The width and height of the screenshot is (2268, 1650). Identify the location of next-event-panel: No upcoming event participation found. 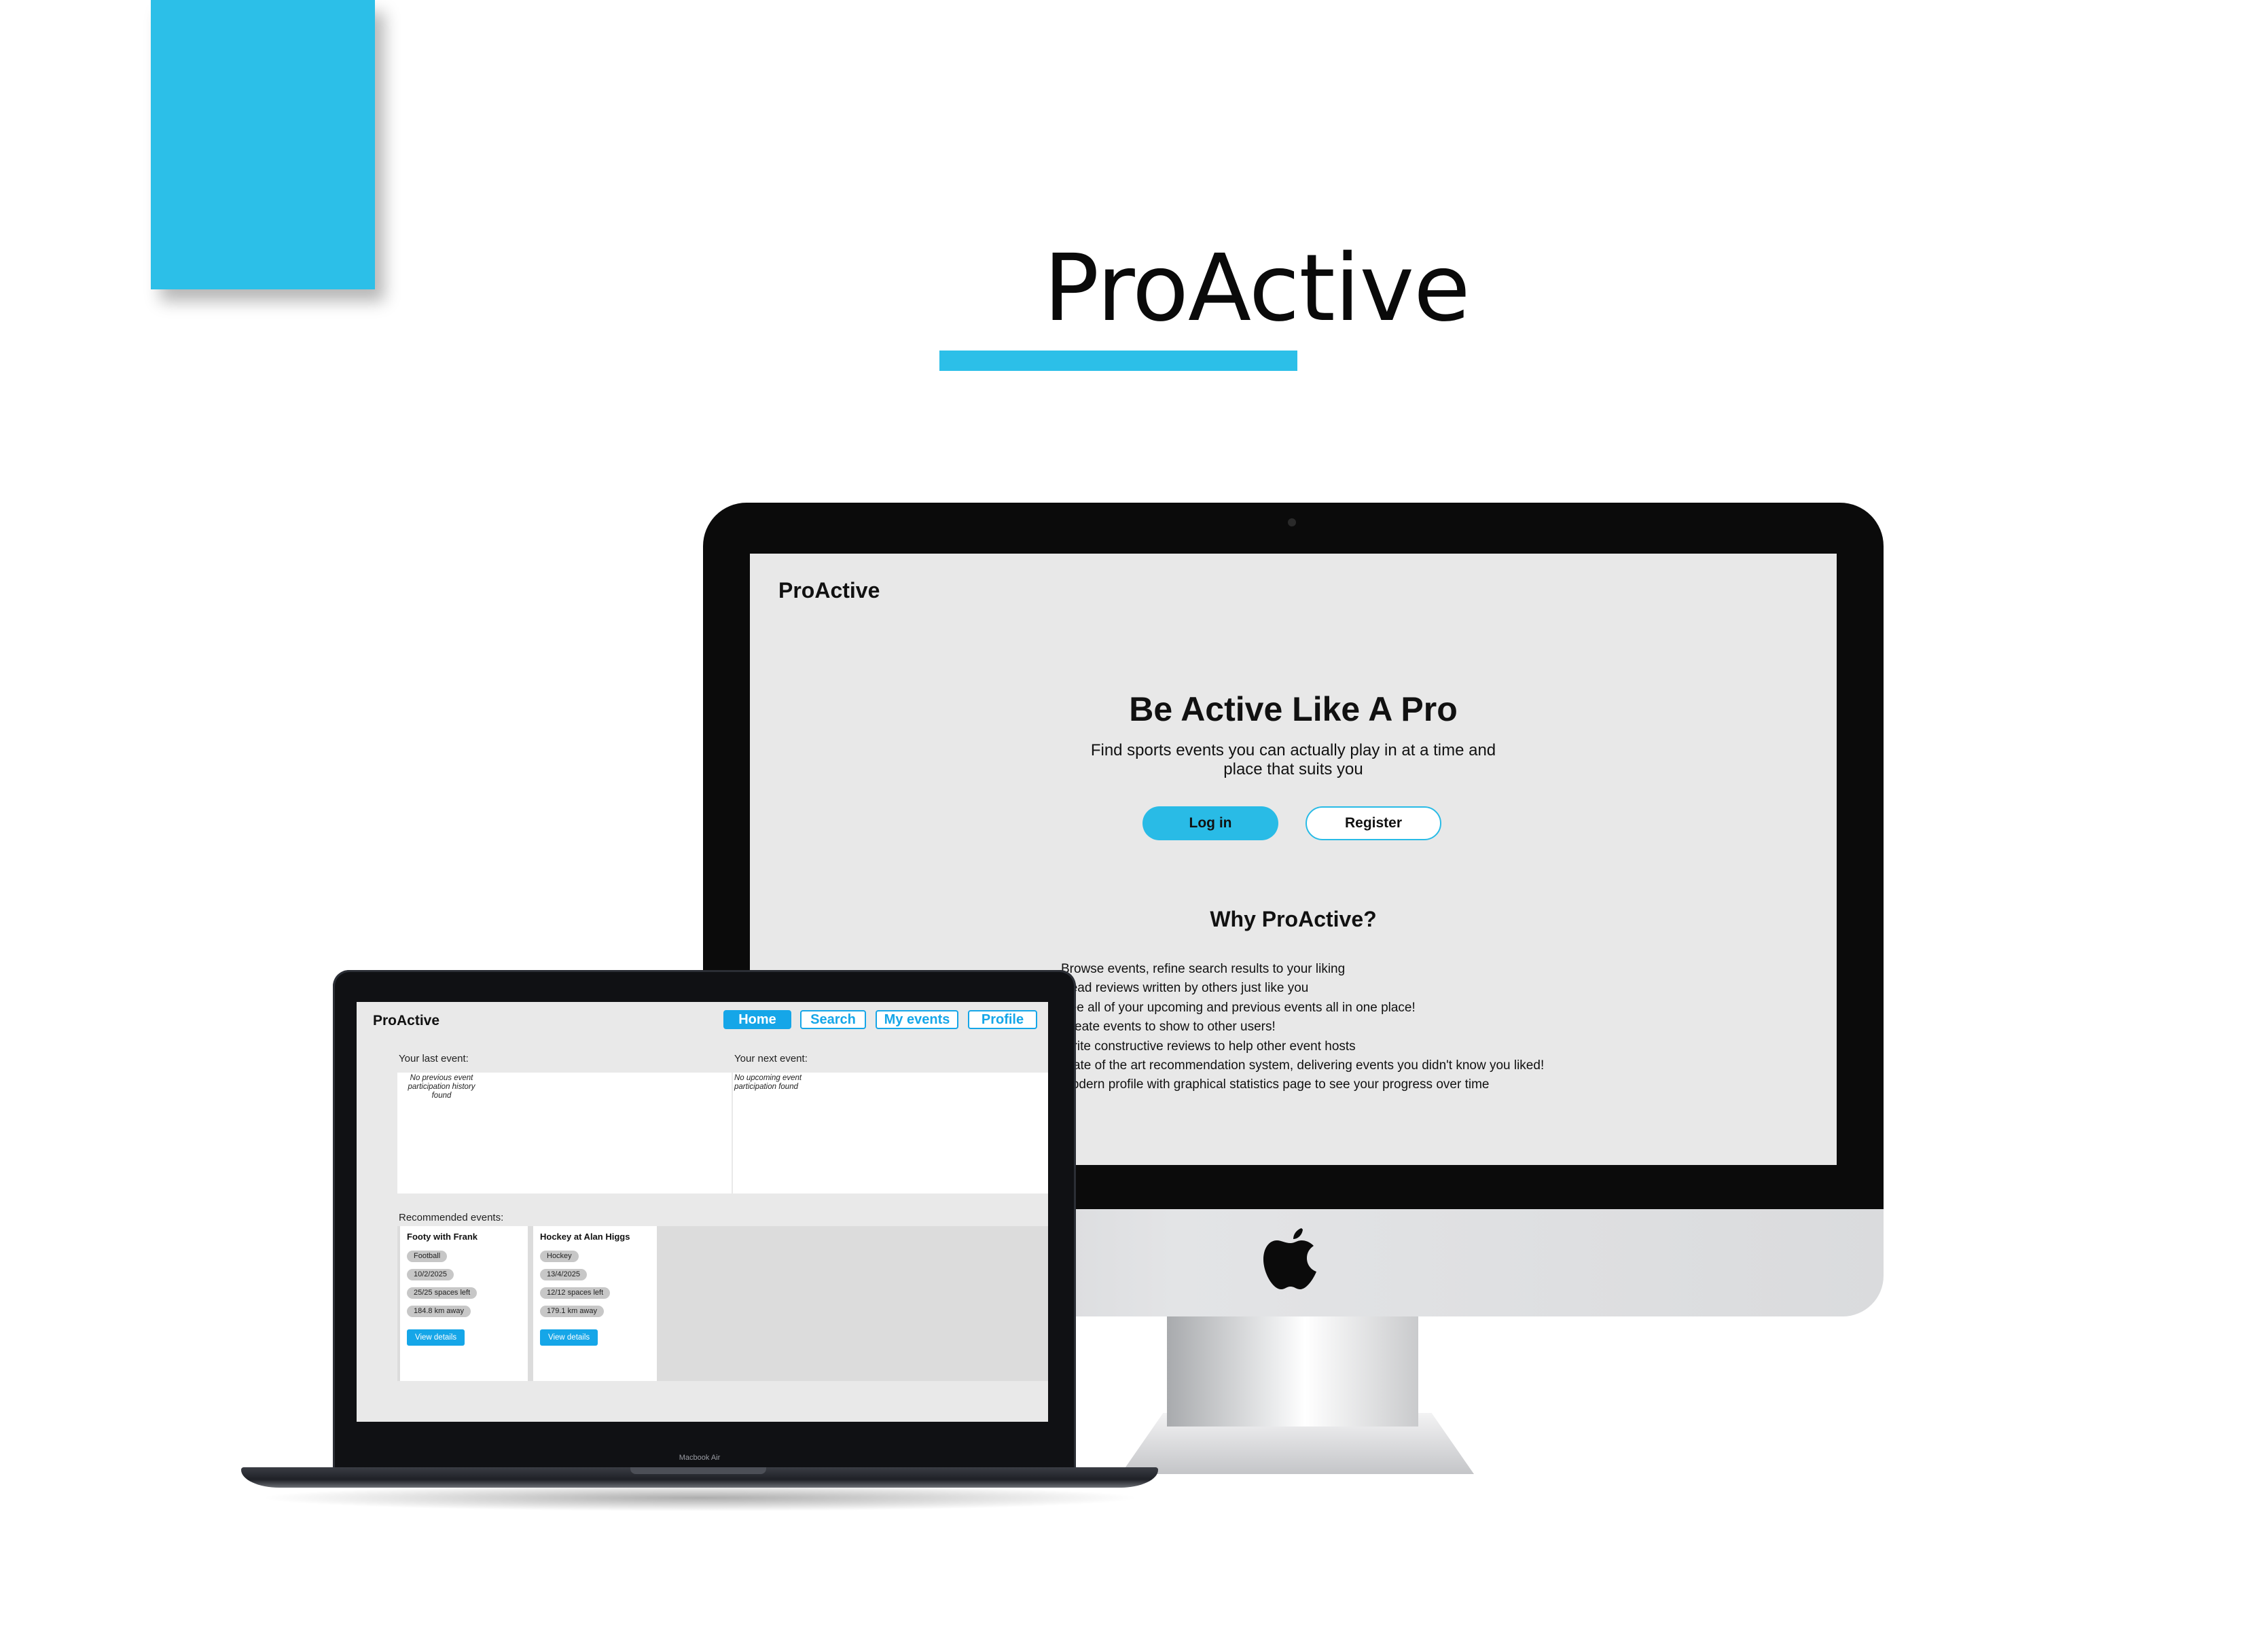
(890, 1133).